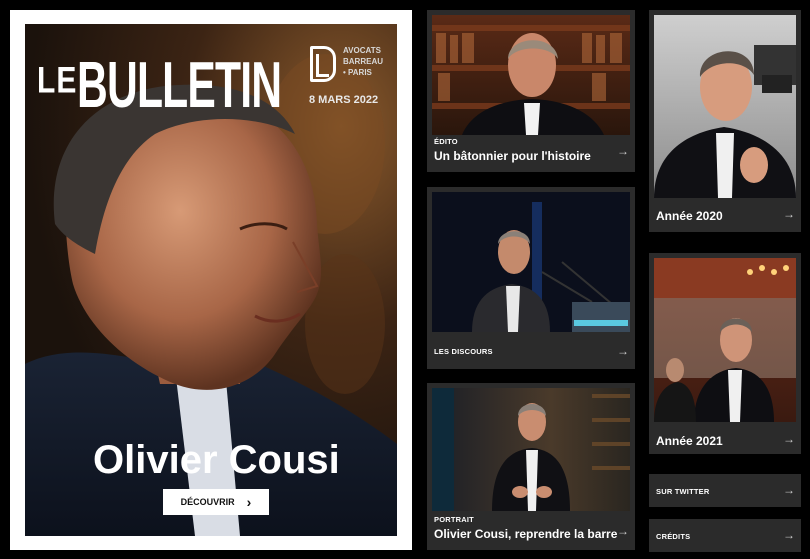  I want to click on card-edito: ÉDITO Un bâtonnier pour l'histoire →, so click(531, 91).